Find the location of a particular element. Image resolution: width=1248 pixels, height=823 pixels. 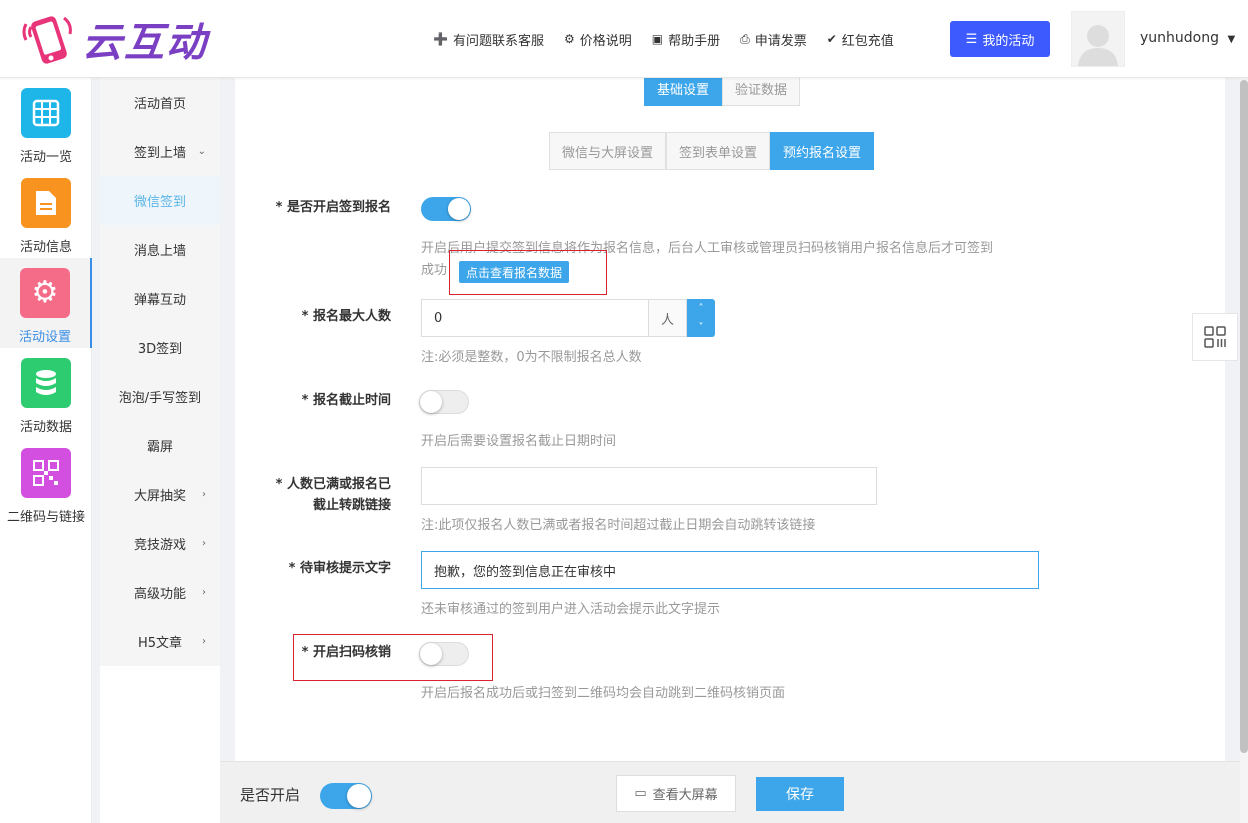

nav-manual-label: 帮助手册 is located at coordinates (694, 41).